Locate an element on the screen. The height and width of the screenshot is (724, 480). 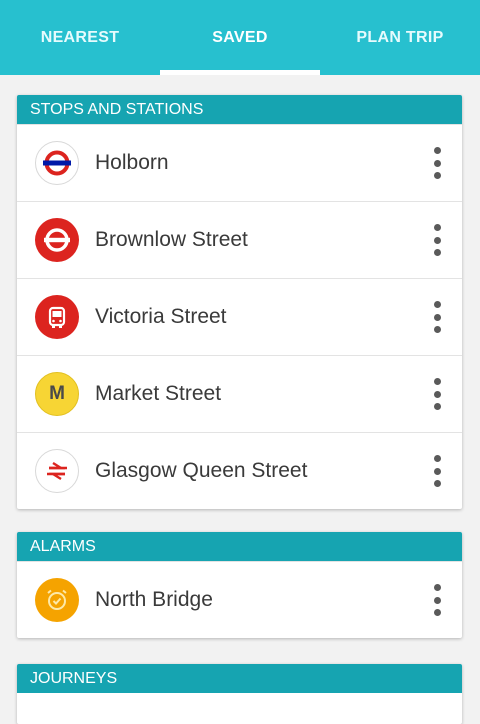
underground-roundel-icon is located at coordinates (57, 163).